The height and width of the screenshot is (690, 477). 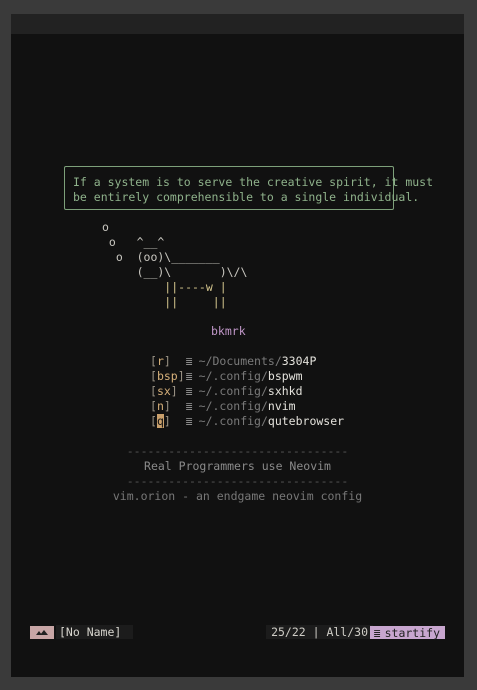 I want to click on footer-line-1: Real Programmers use Neovim, so click(x=237, y=466).